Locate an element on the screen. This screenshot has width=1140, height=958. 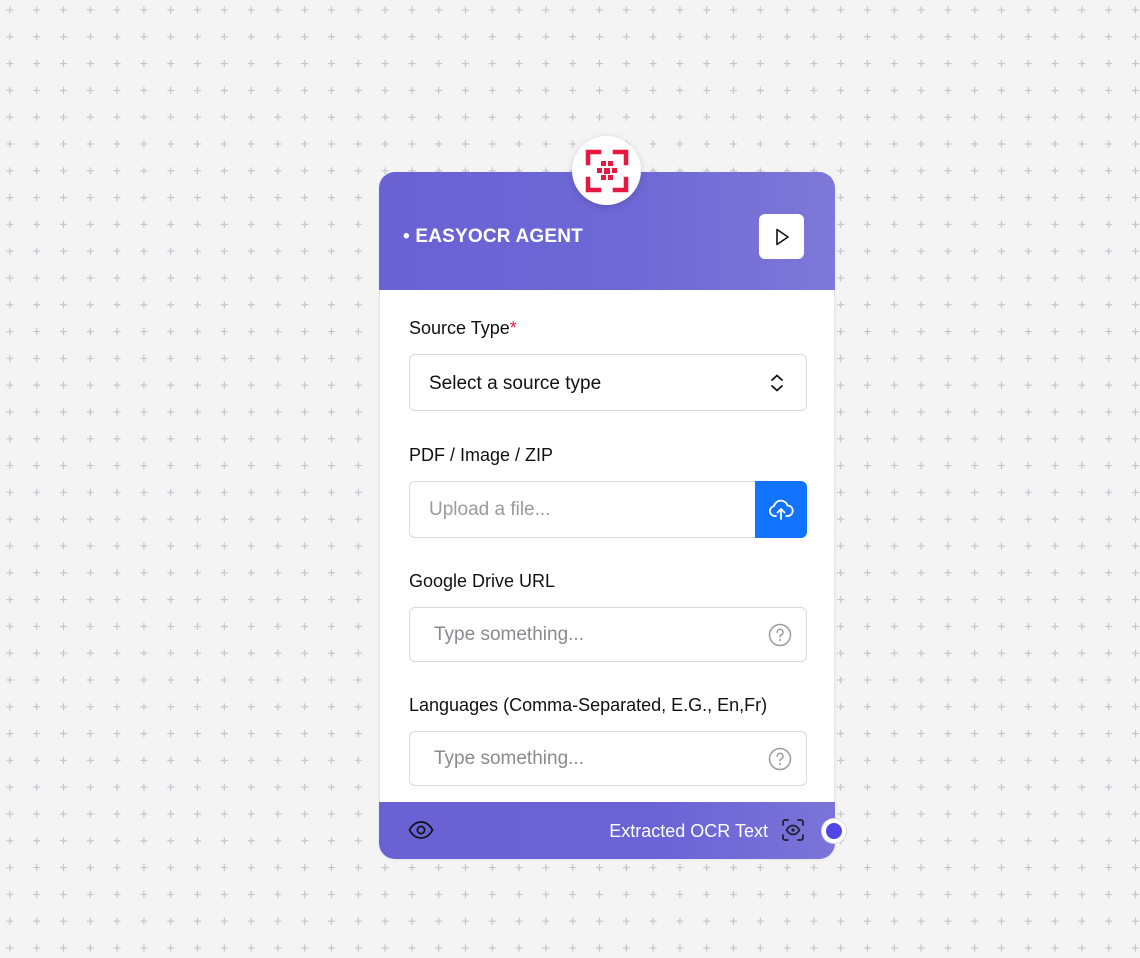
ocr-scan-icon is located at coordinates (606, 170).